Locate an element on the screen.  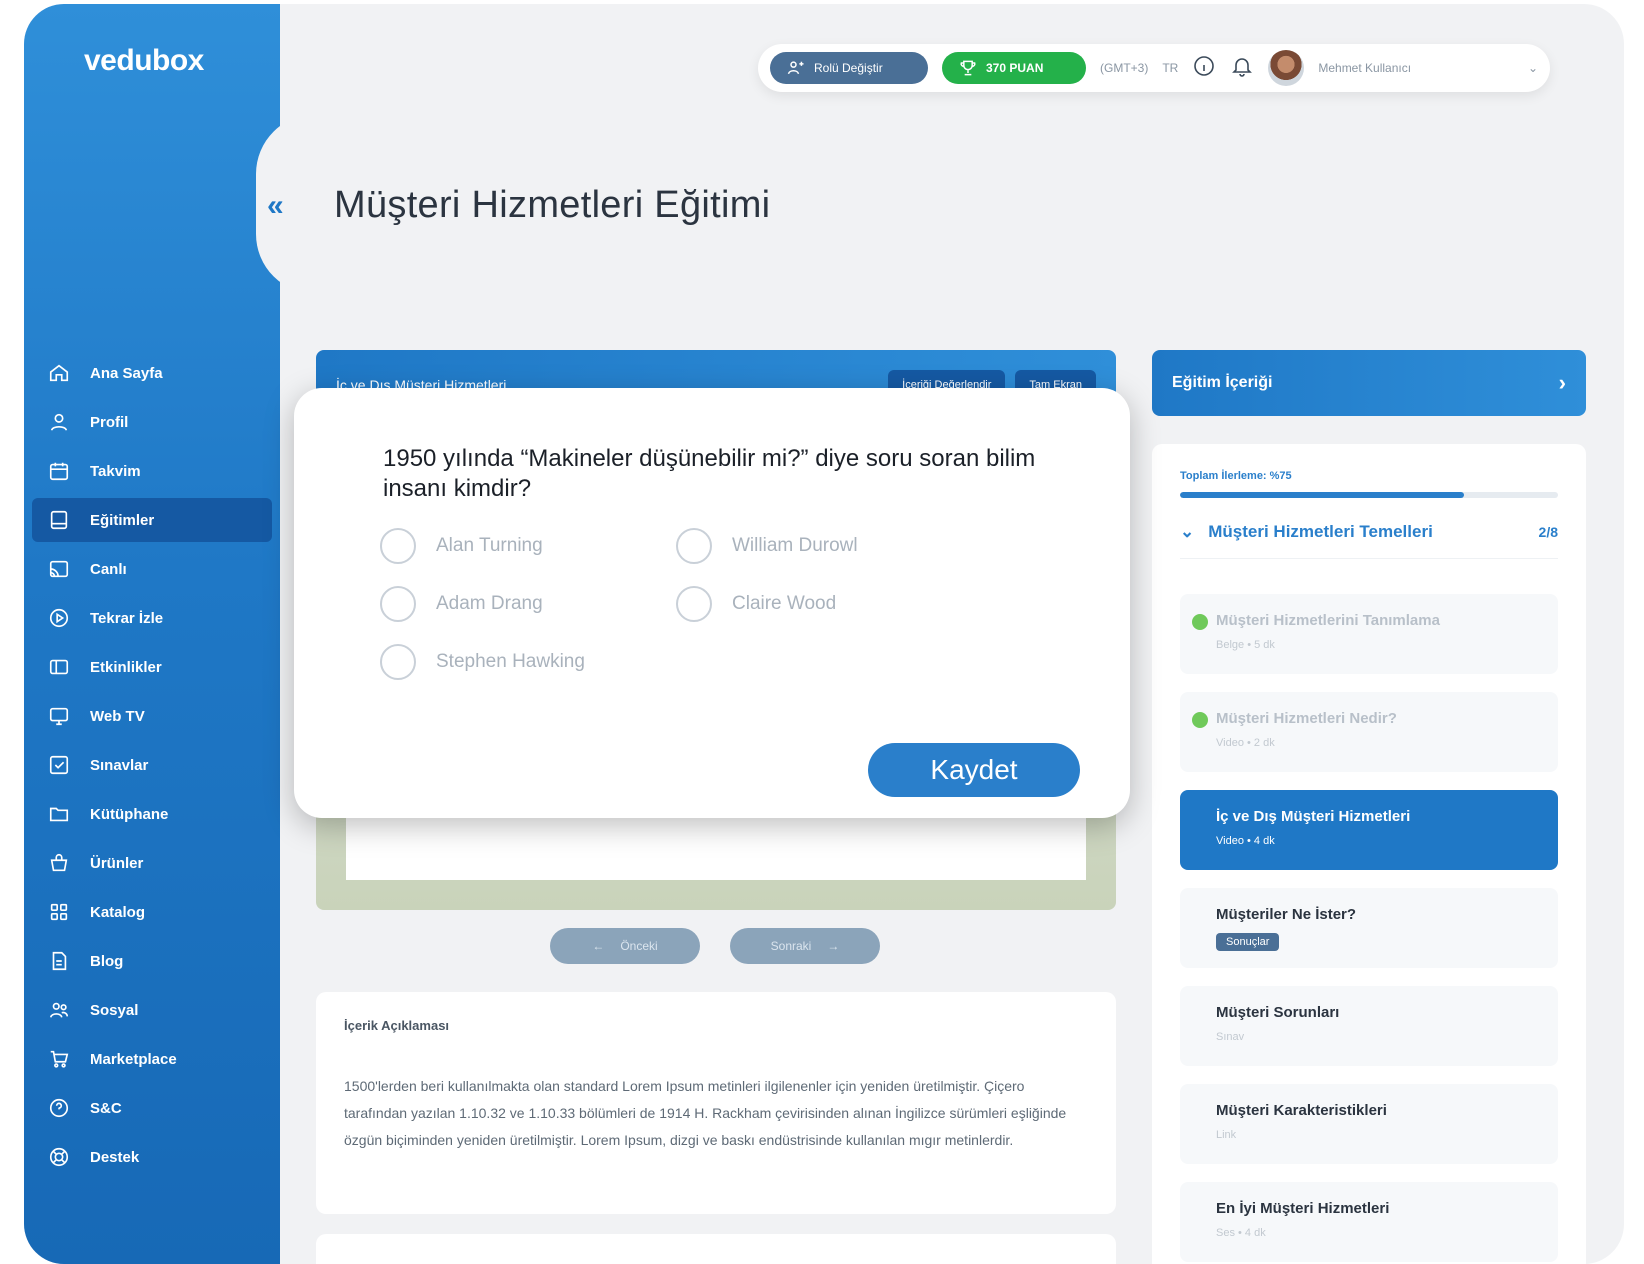
folder-icon is located at coordinates (59, 814).